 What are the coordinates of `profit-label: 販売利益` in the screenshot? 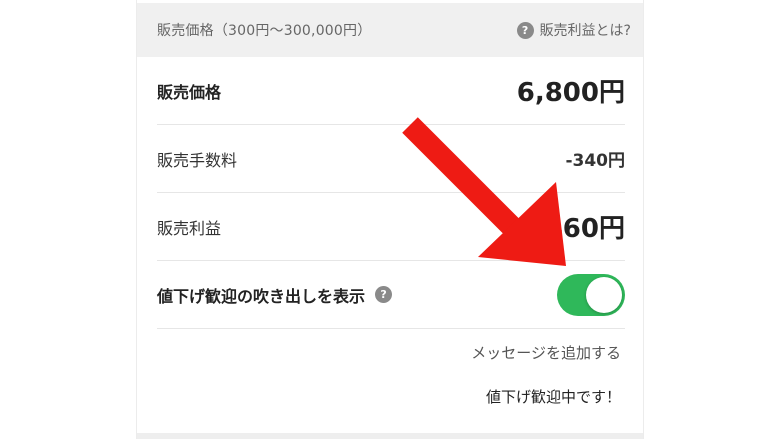 It's located at (189, 228).